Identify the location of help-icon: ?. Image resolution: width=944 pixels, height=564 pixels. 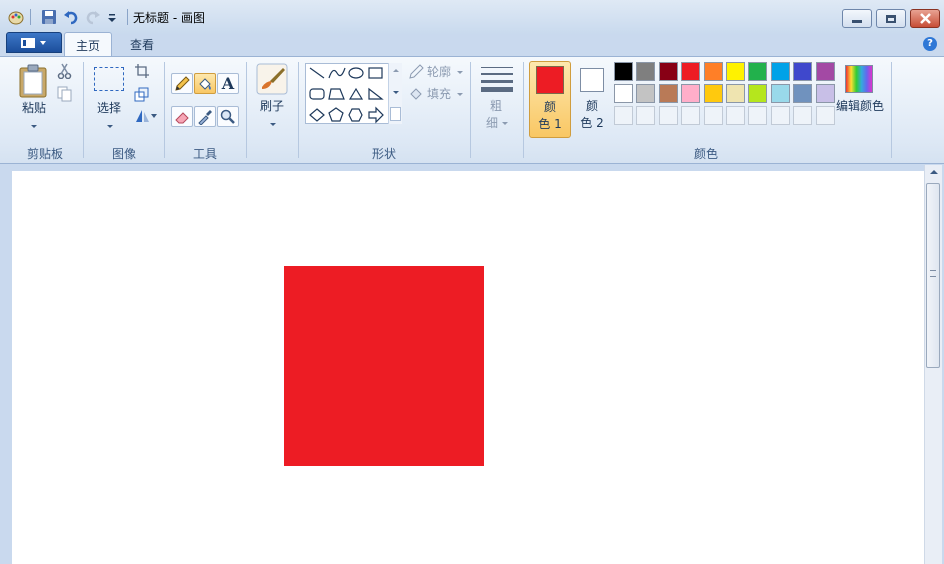
(930, 44).